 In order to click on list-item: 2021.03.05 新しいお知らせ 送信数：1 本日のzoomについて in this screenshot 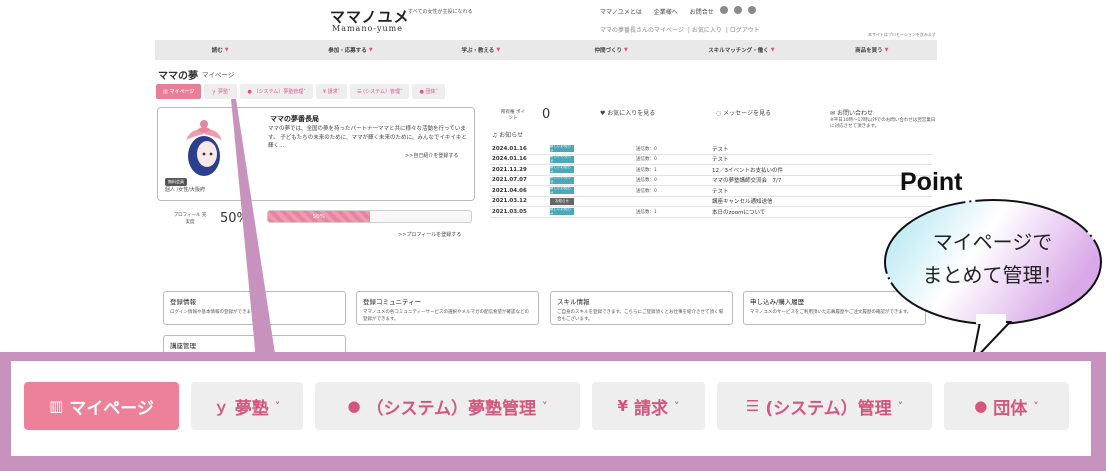, I will do `click(711, 212)`.